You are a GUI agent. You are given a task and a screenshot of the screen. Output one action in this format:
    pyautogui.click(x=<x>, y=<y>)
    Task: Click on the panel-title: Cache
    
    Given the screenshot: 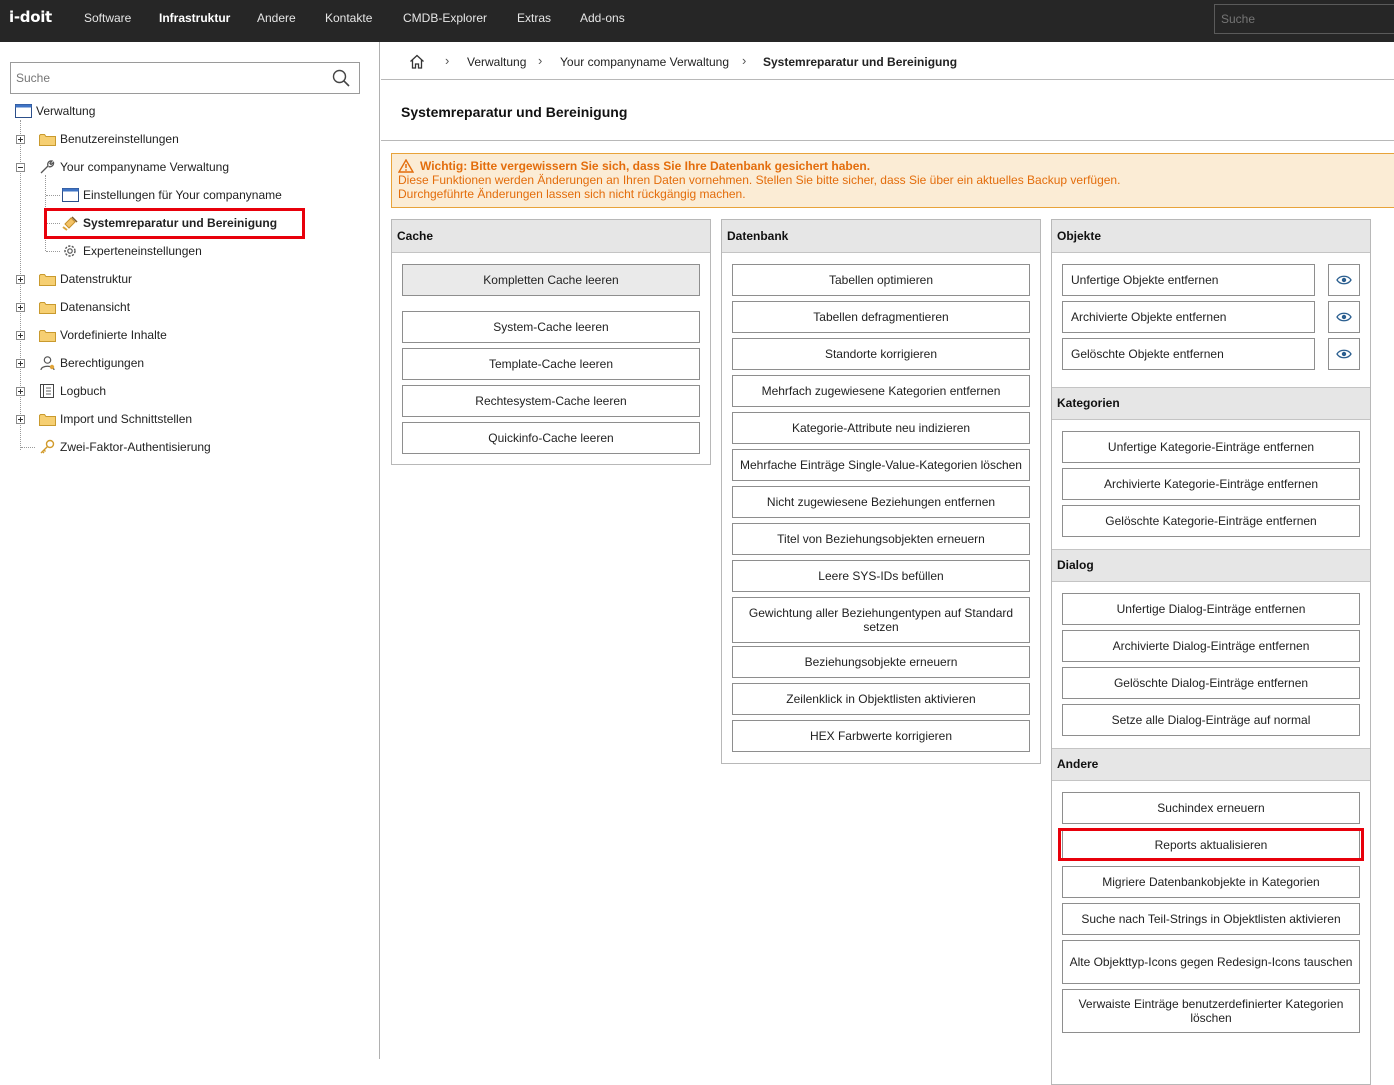 What is the action you would take?
    pyautogui.click(x=551, y=236)
    